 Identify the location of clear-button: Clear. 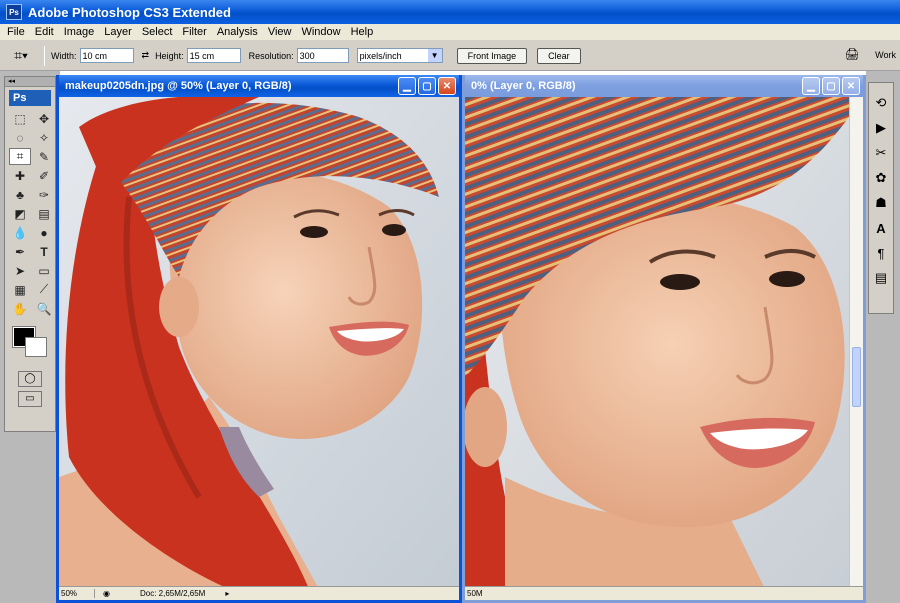
(559, 55).